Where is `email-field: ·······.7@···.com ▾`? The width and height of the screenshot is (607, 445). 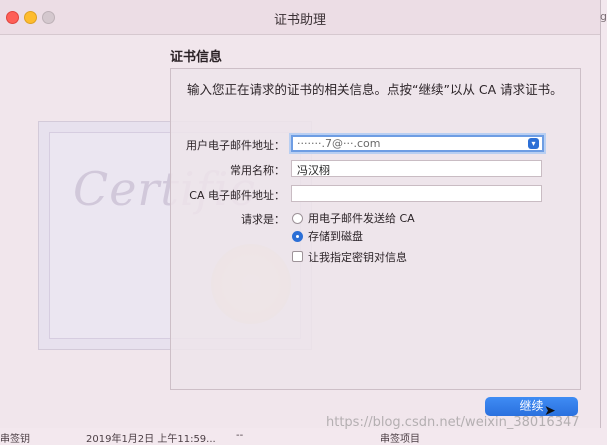
email-field: ·······.7@···.com ▾ is located at coordinates (417, 143).